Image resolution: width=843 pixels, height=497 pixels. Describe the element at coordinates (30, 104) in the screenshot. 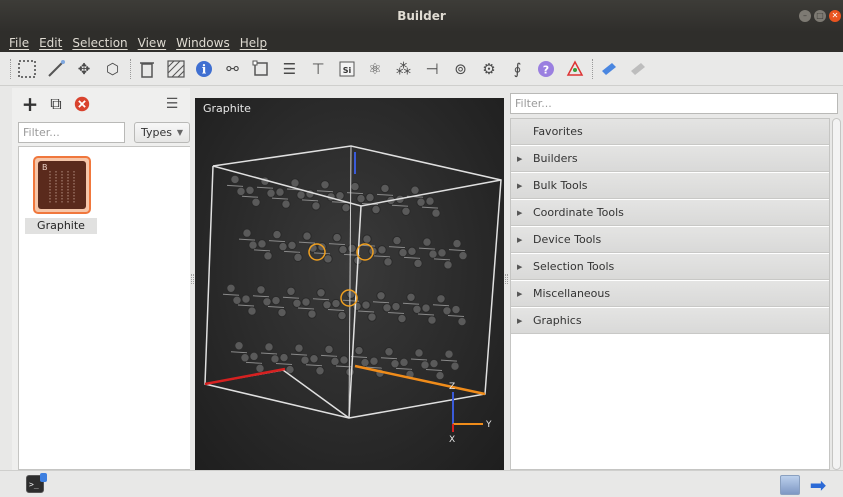

I see `add-icon: +` at that location.